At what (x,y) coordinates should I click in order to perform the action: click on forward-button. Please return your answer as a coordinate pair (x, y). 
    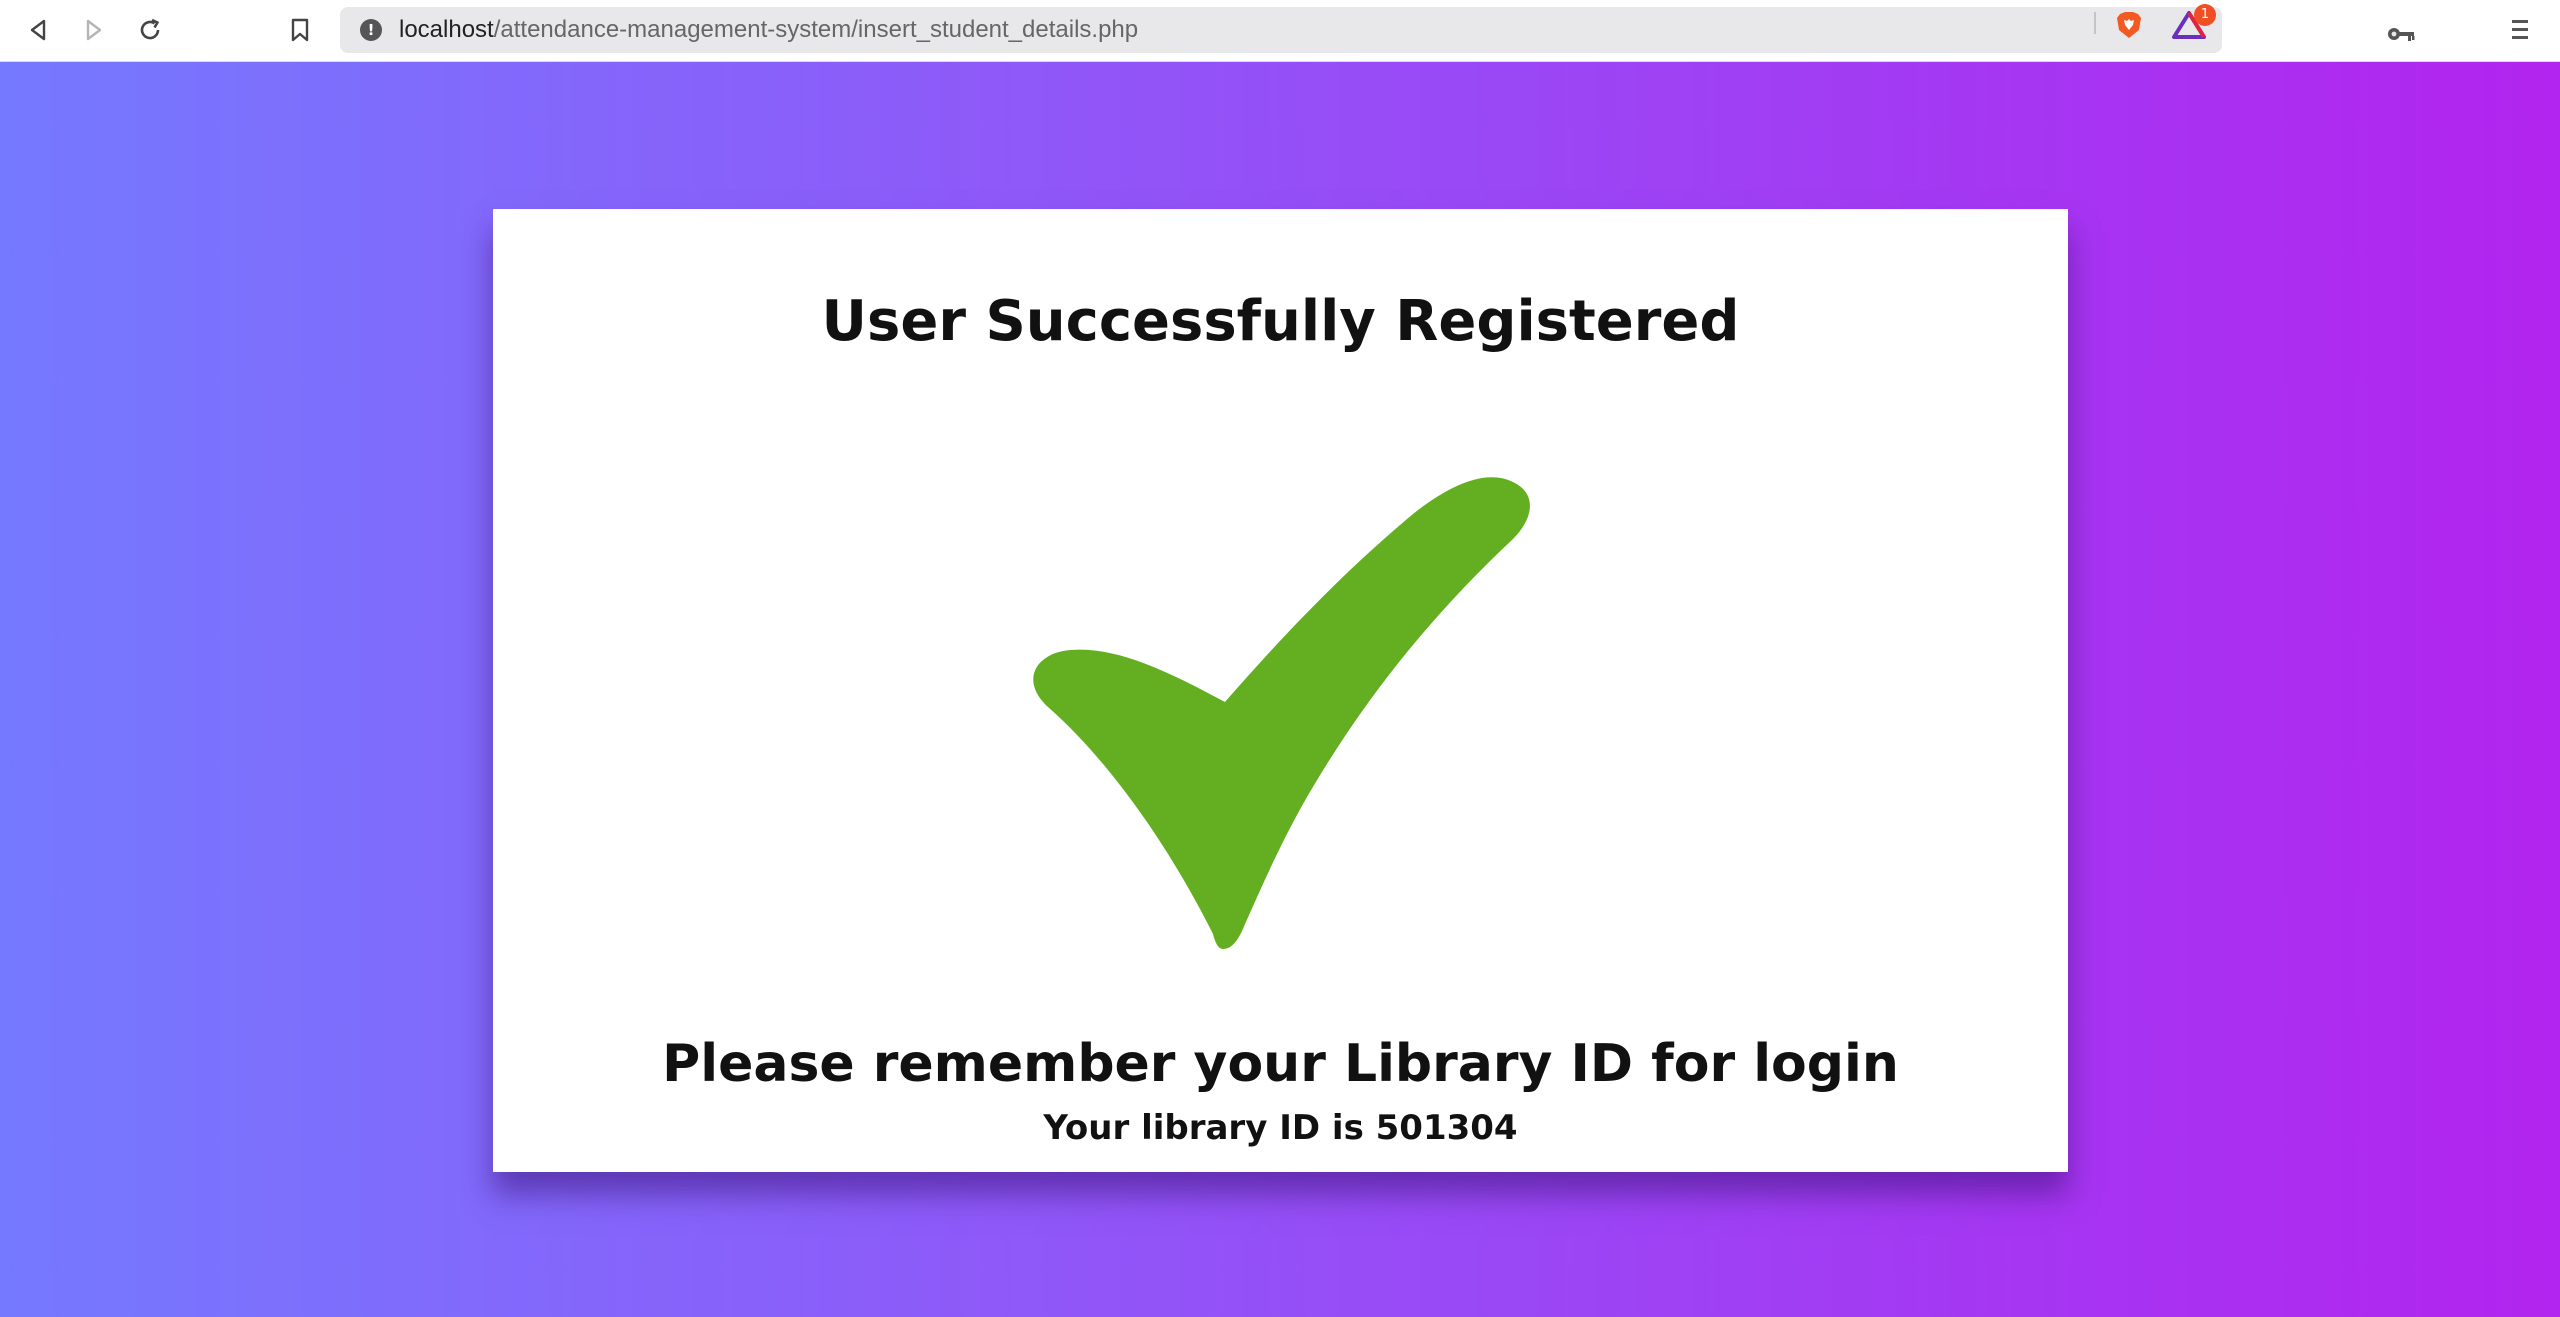
    Looking at the image, I should click on (94, 30).